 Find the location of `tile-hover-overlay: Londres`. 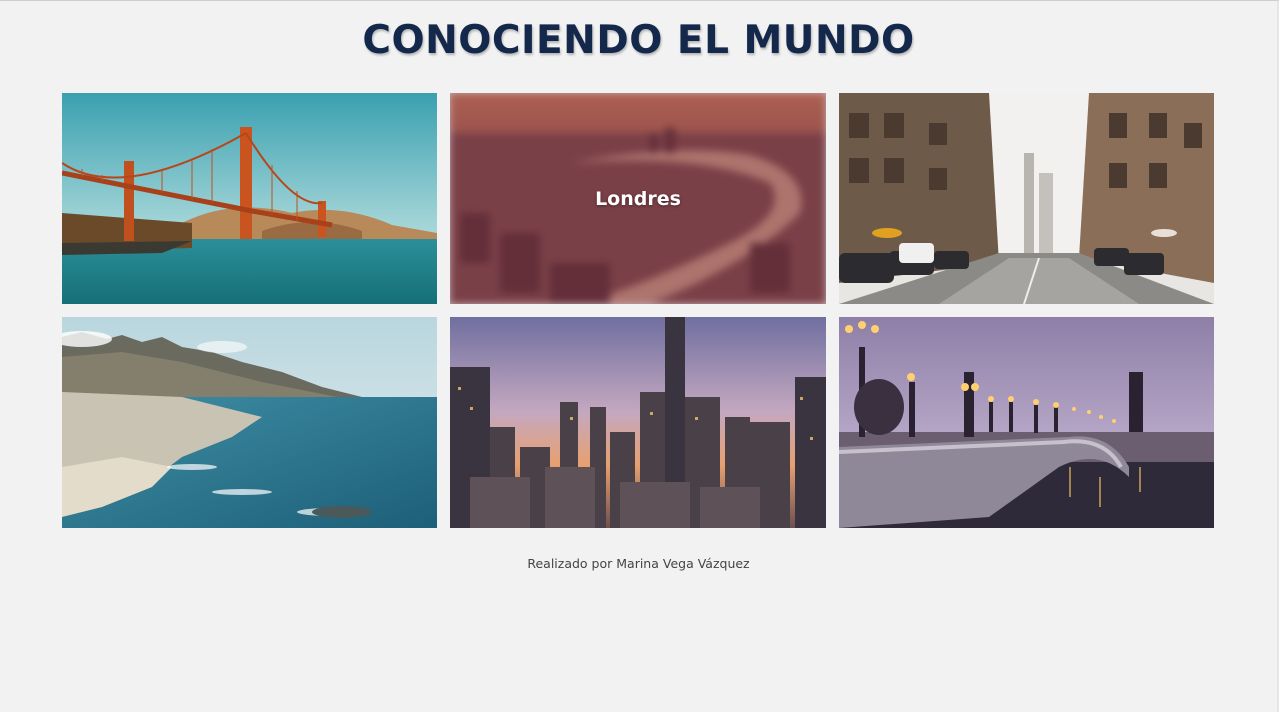

tile-hover-overlay: Londres is located at coordinates (638, 198).